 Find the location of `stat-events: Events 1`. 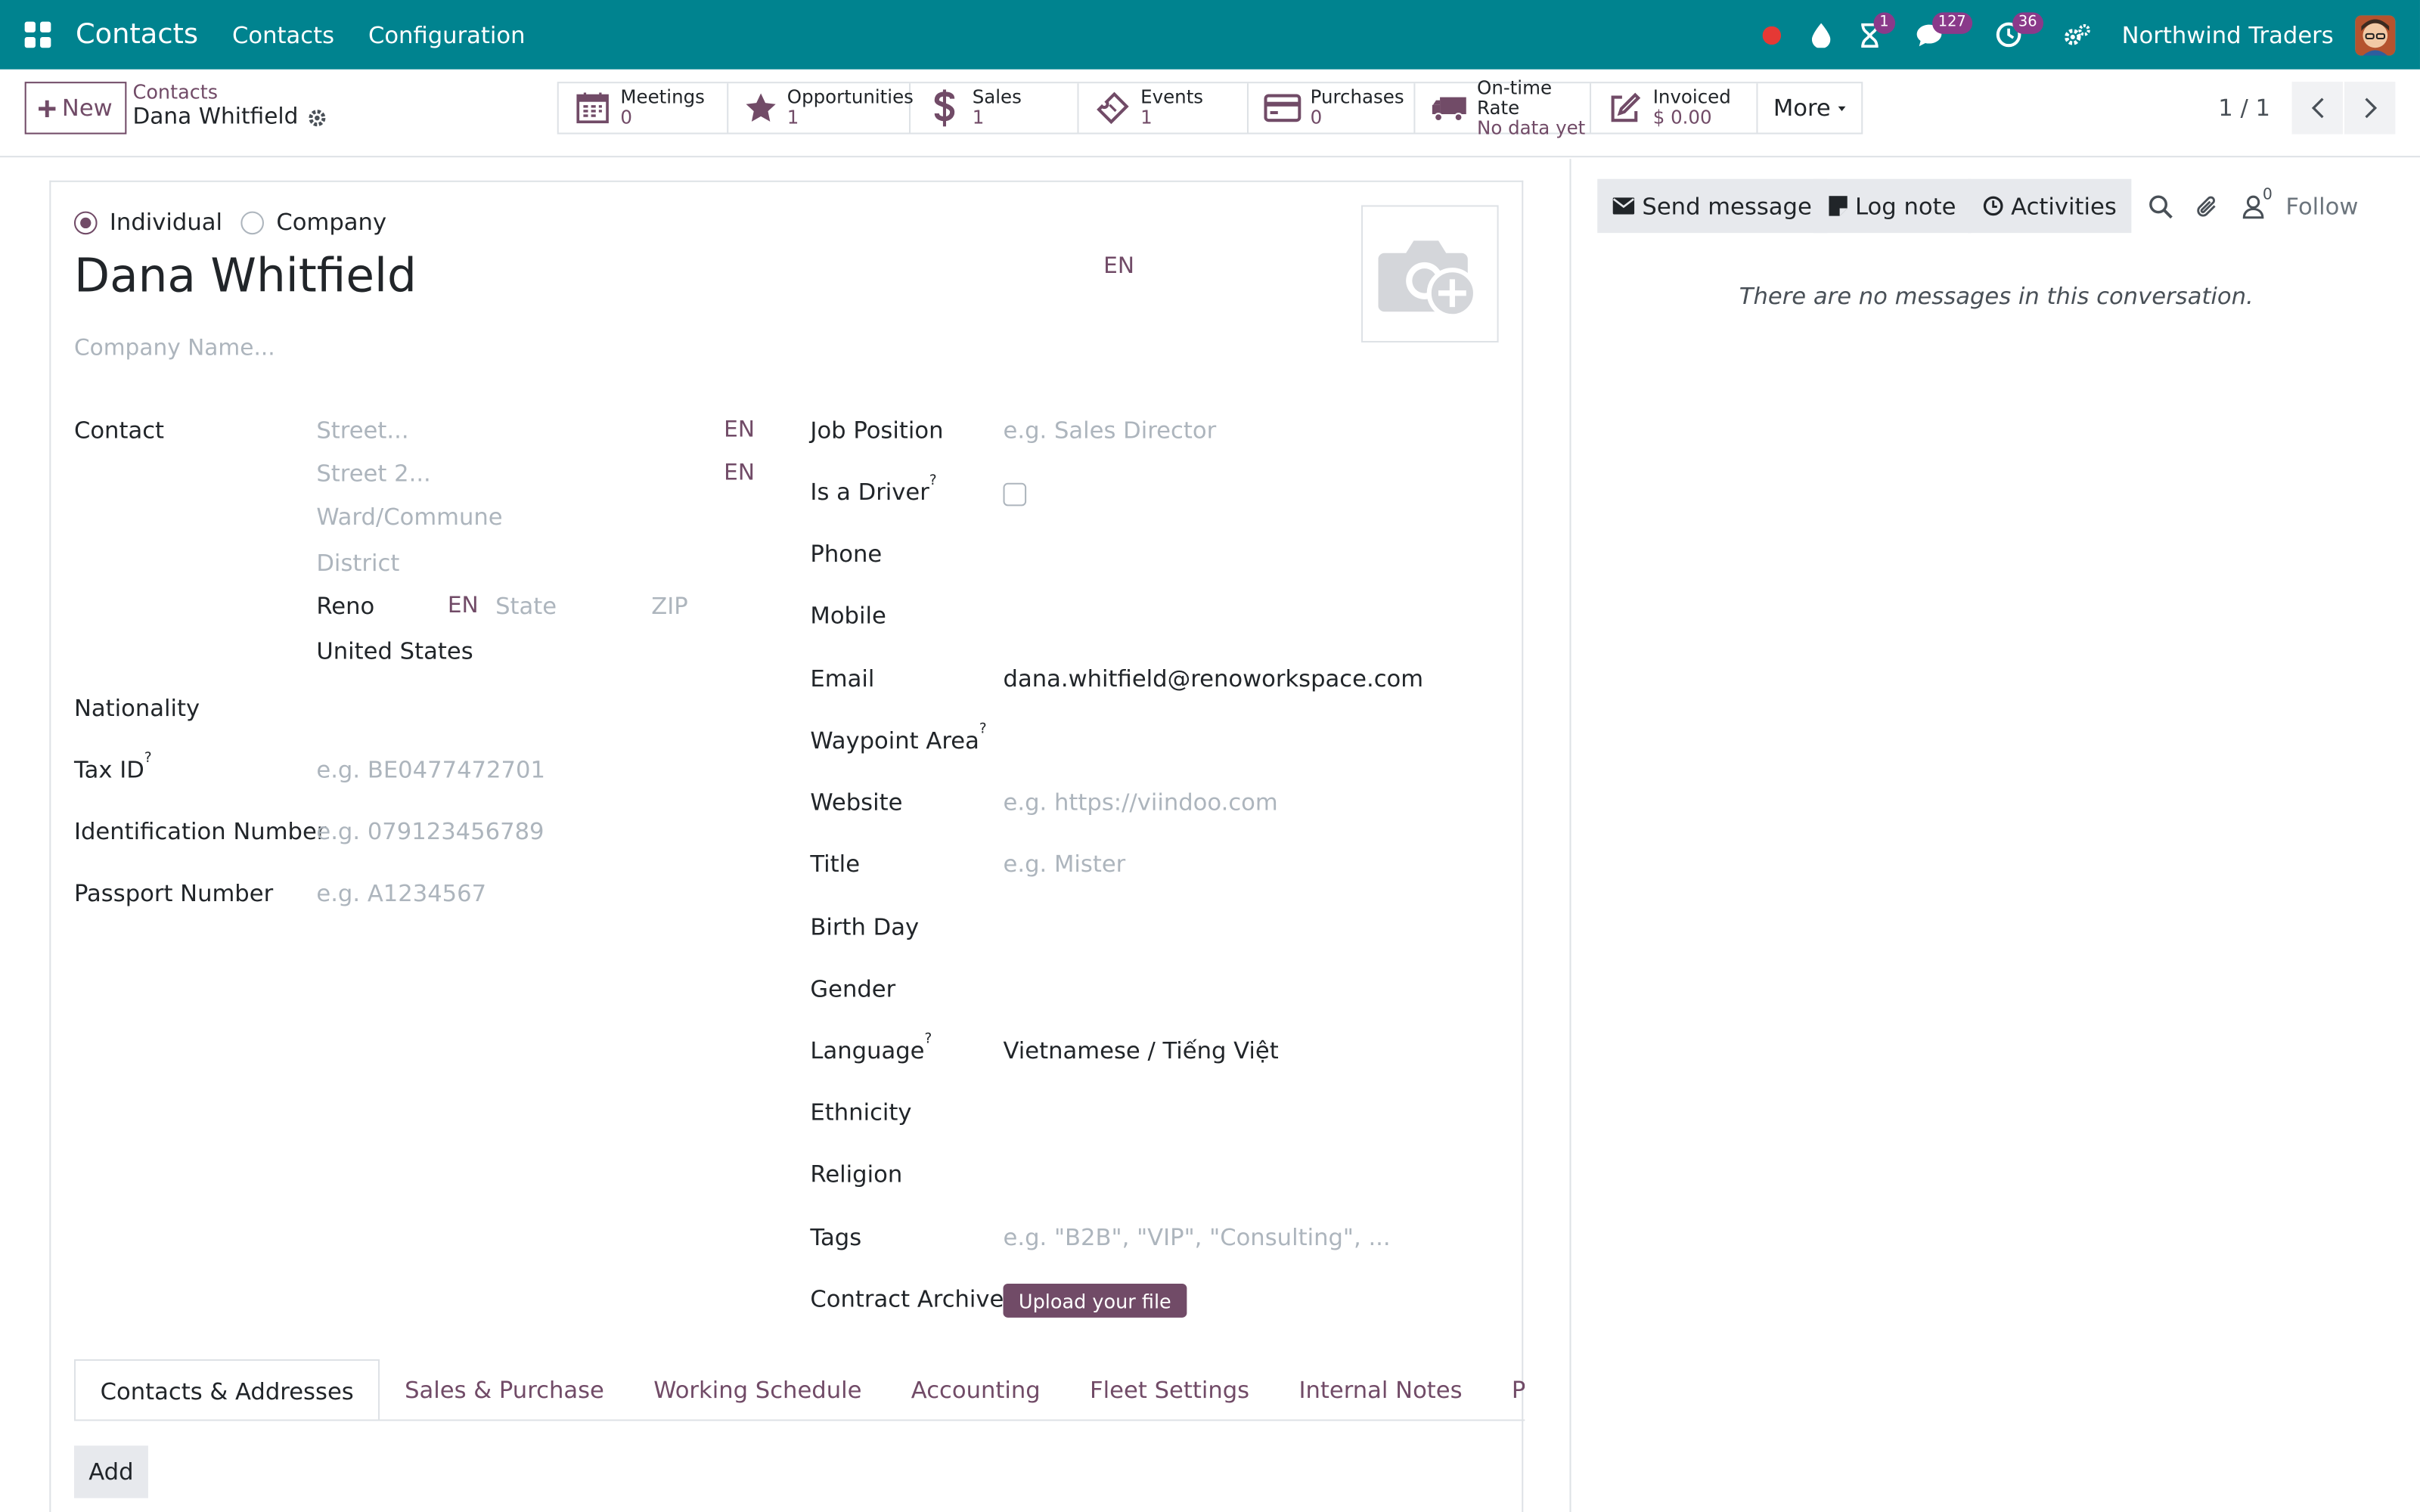

stat-events: Events 1 is located at coordinates (1164, 108).